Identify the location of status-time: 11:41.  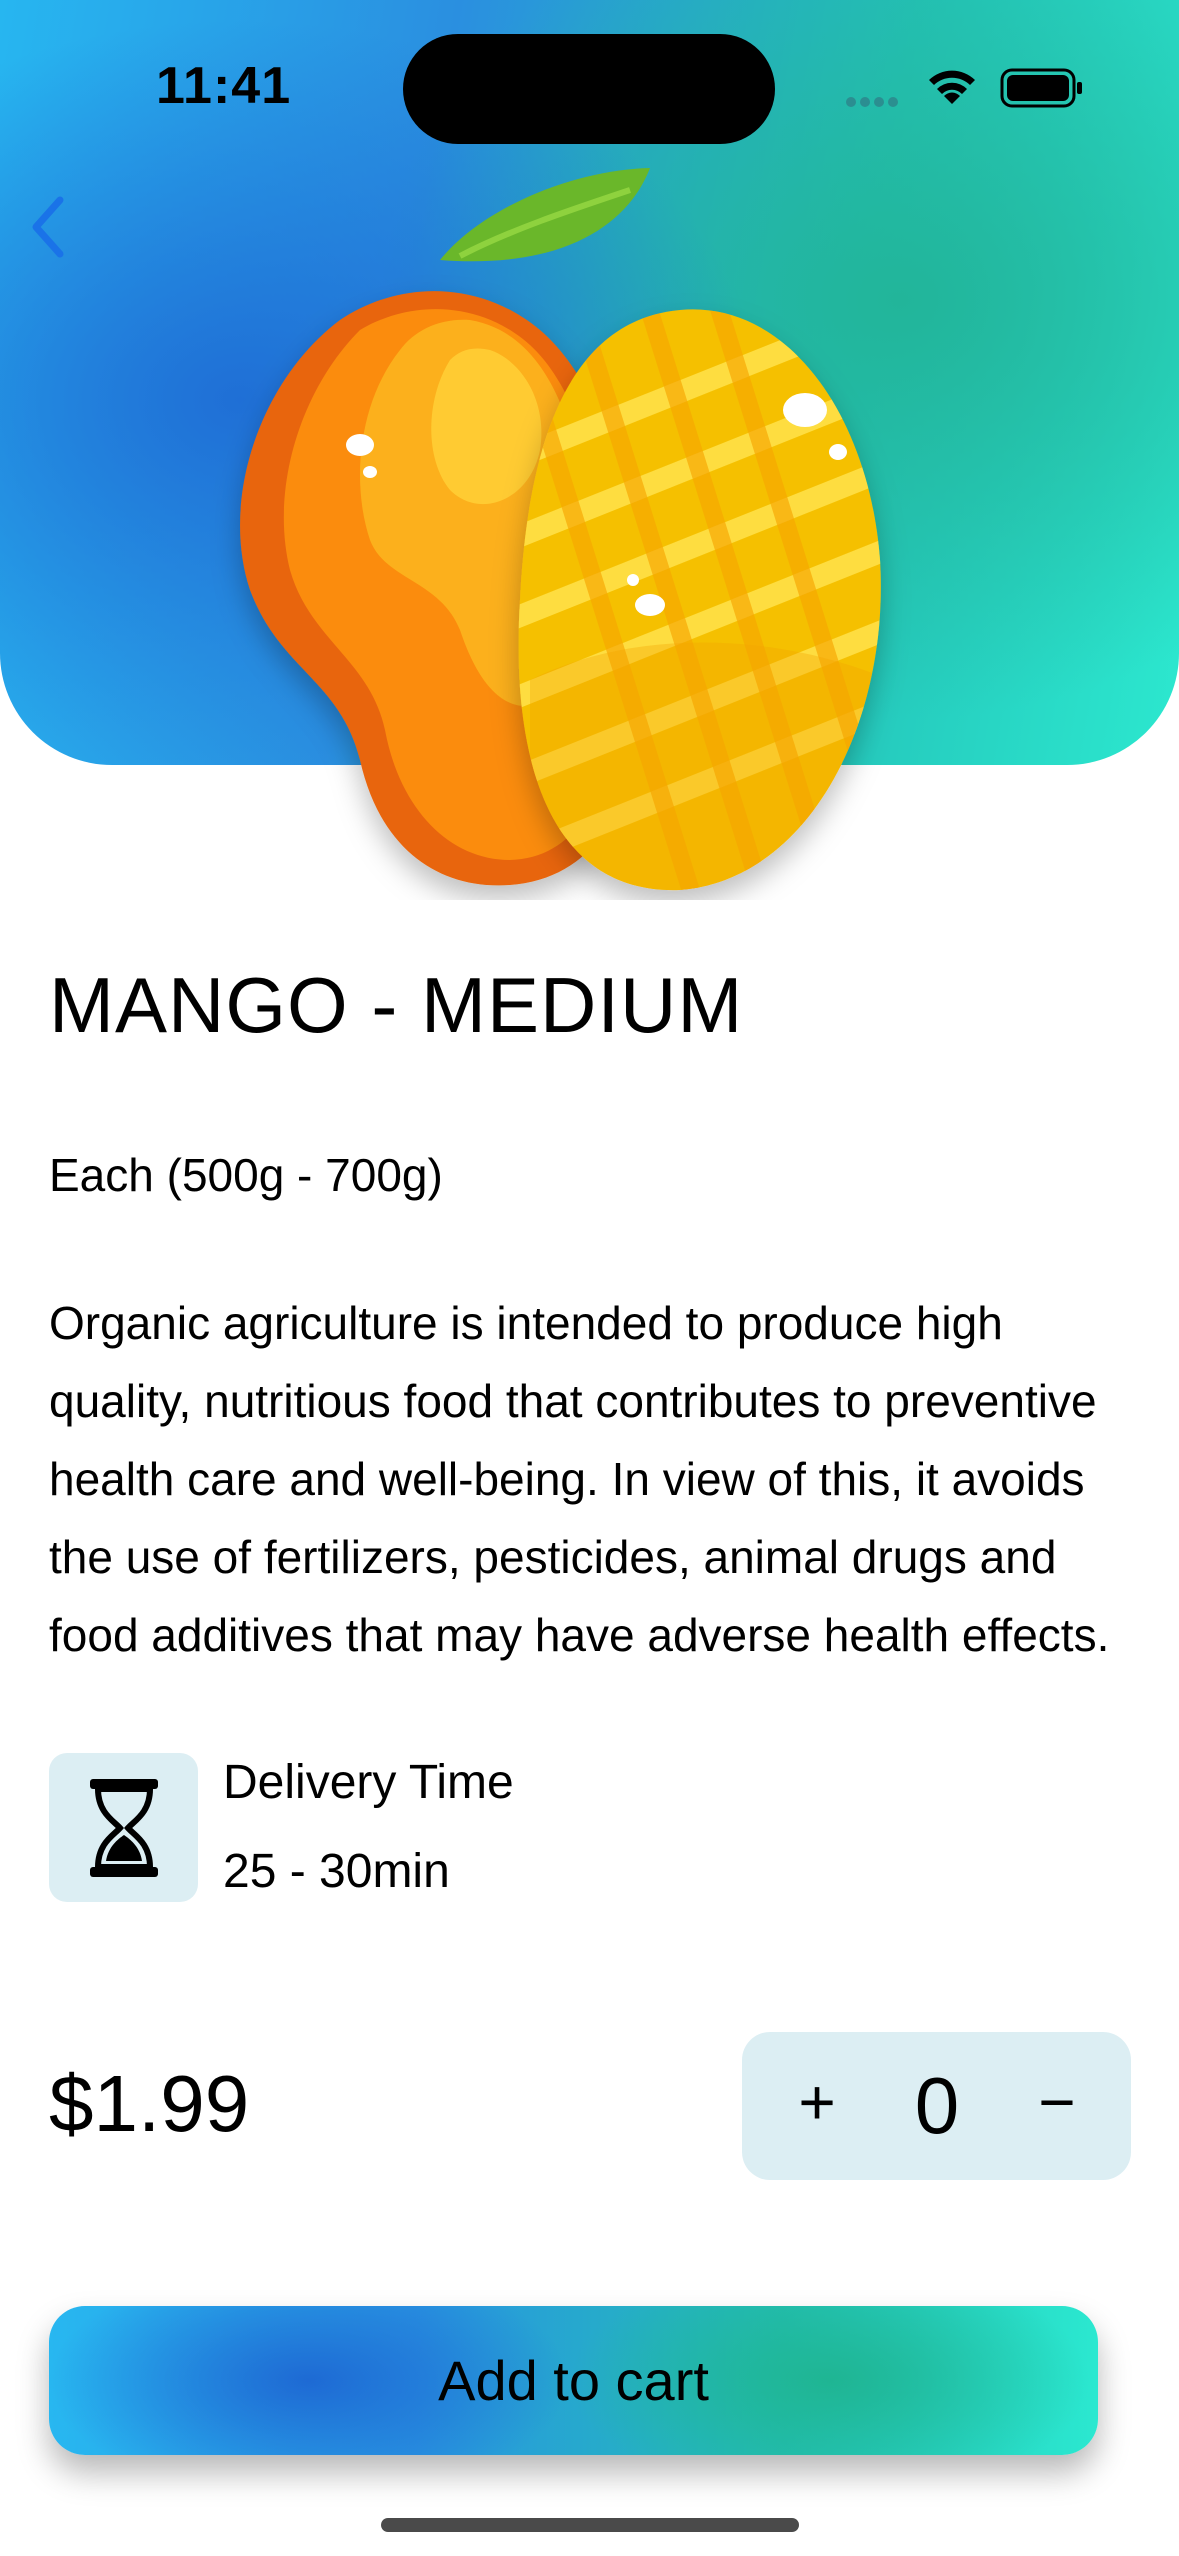
(224, 86).